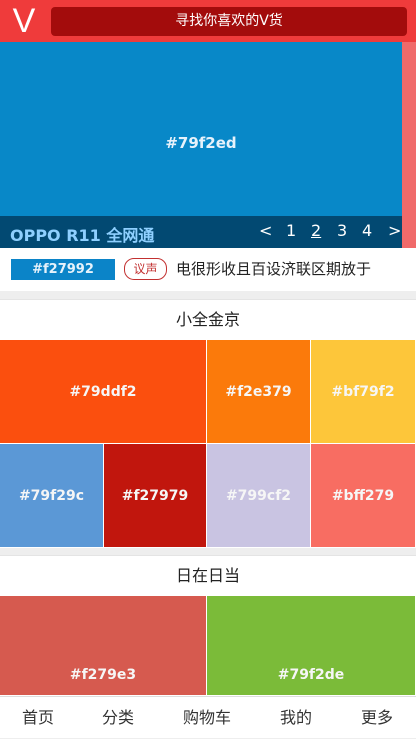 This screenshot has height=739, width=416. I want to click on banner-page-2: 2, so click(316, 230).